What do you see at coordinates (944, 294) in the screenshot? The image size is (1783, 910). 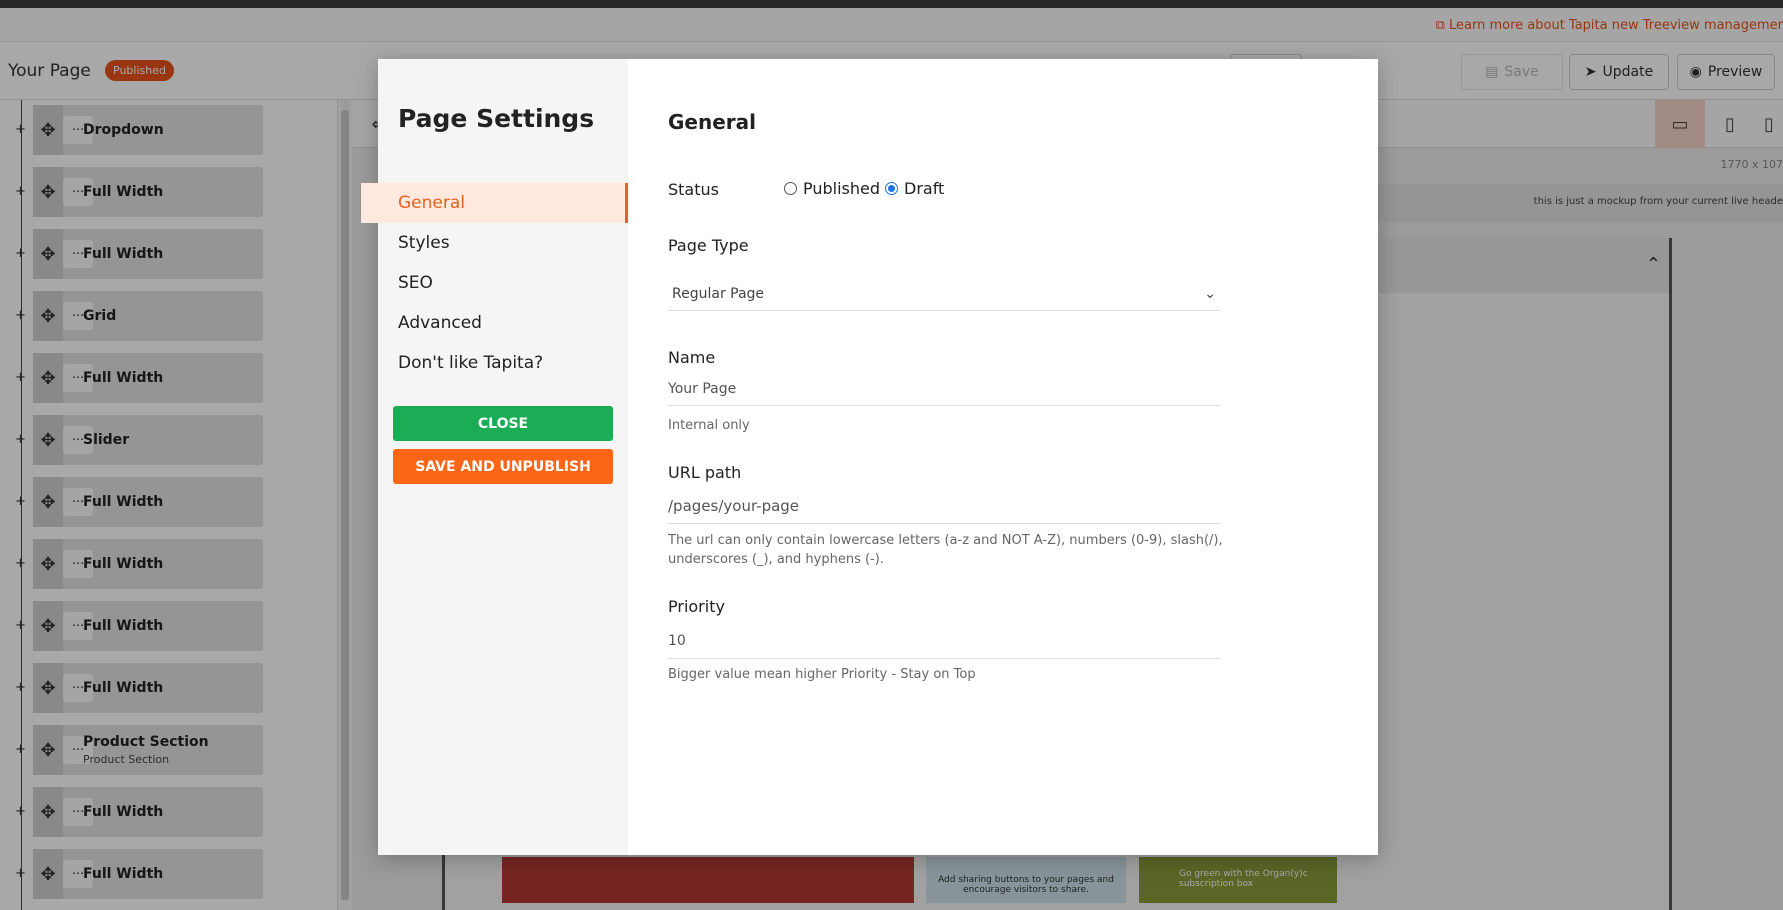 I see `page-type-select: Regular Page ⌄` at bounding box center [944, 294].